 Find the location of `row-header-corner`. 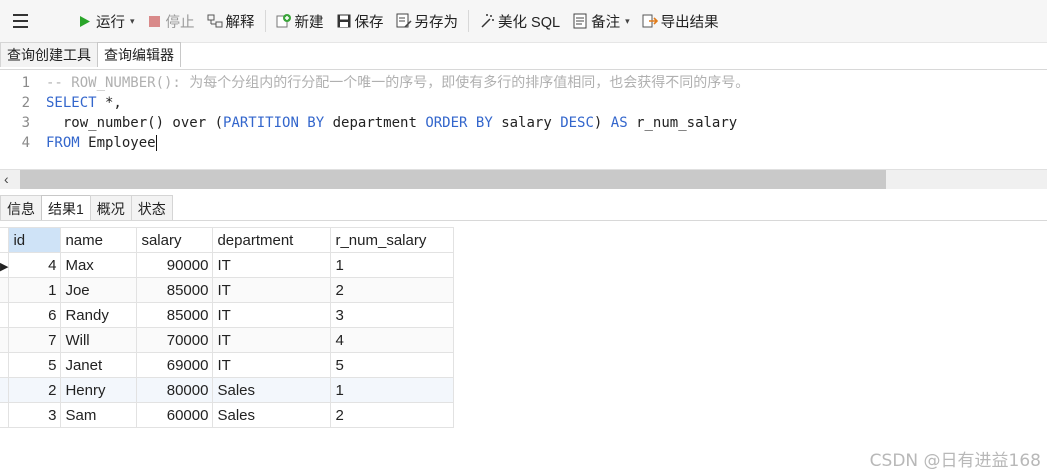

row-header-corner is located at coordinates (5, 240).